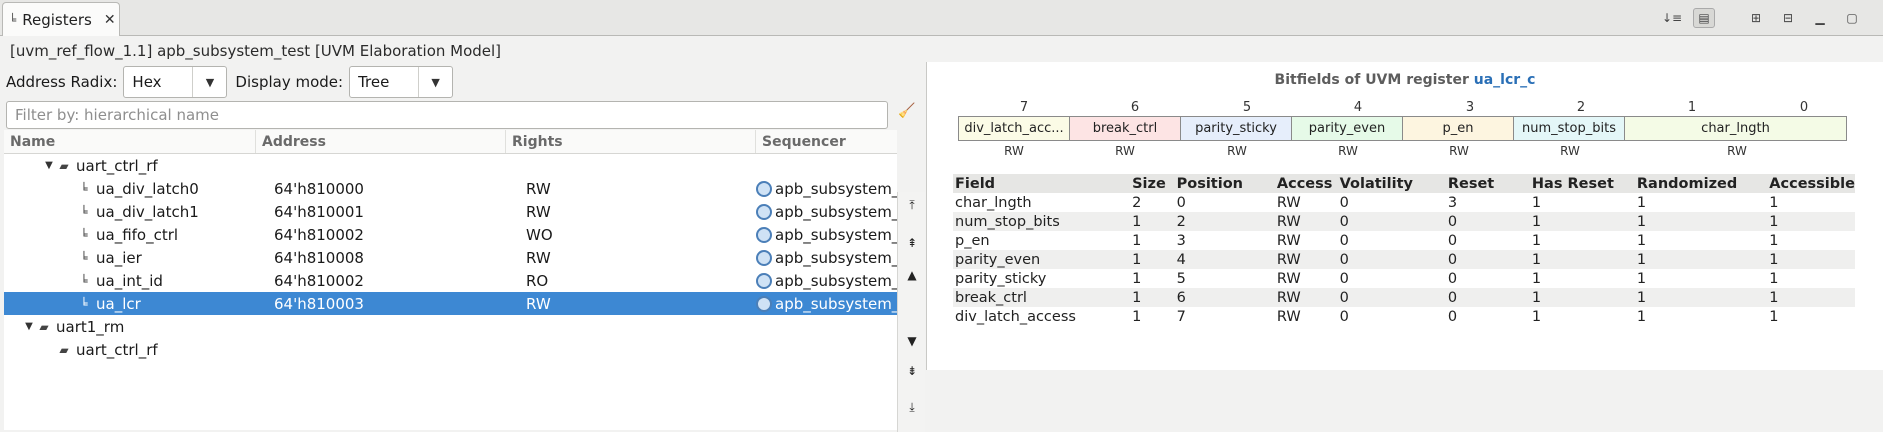  What do you see at coordinates (119, 257) in the screenshot?
I see `row-name: ua_ier` at bounding box center [119, 257].